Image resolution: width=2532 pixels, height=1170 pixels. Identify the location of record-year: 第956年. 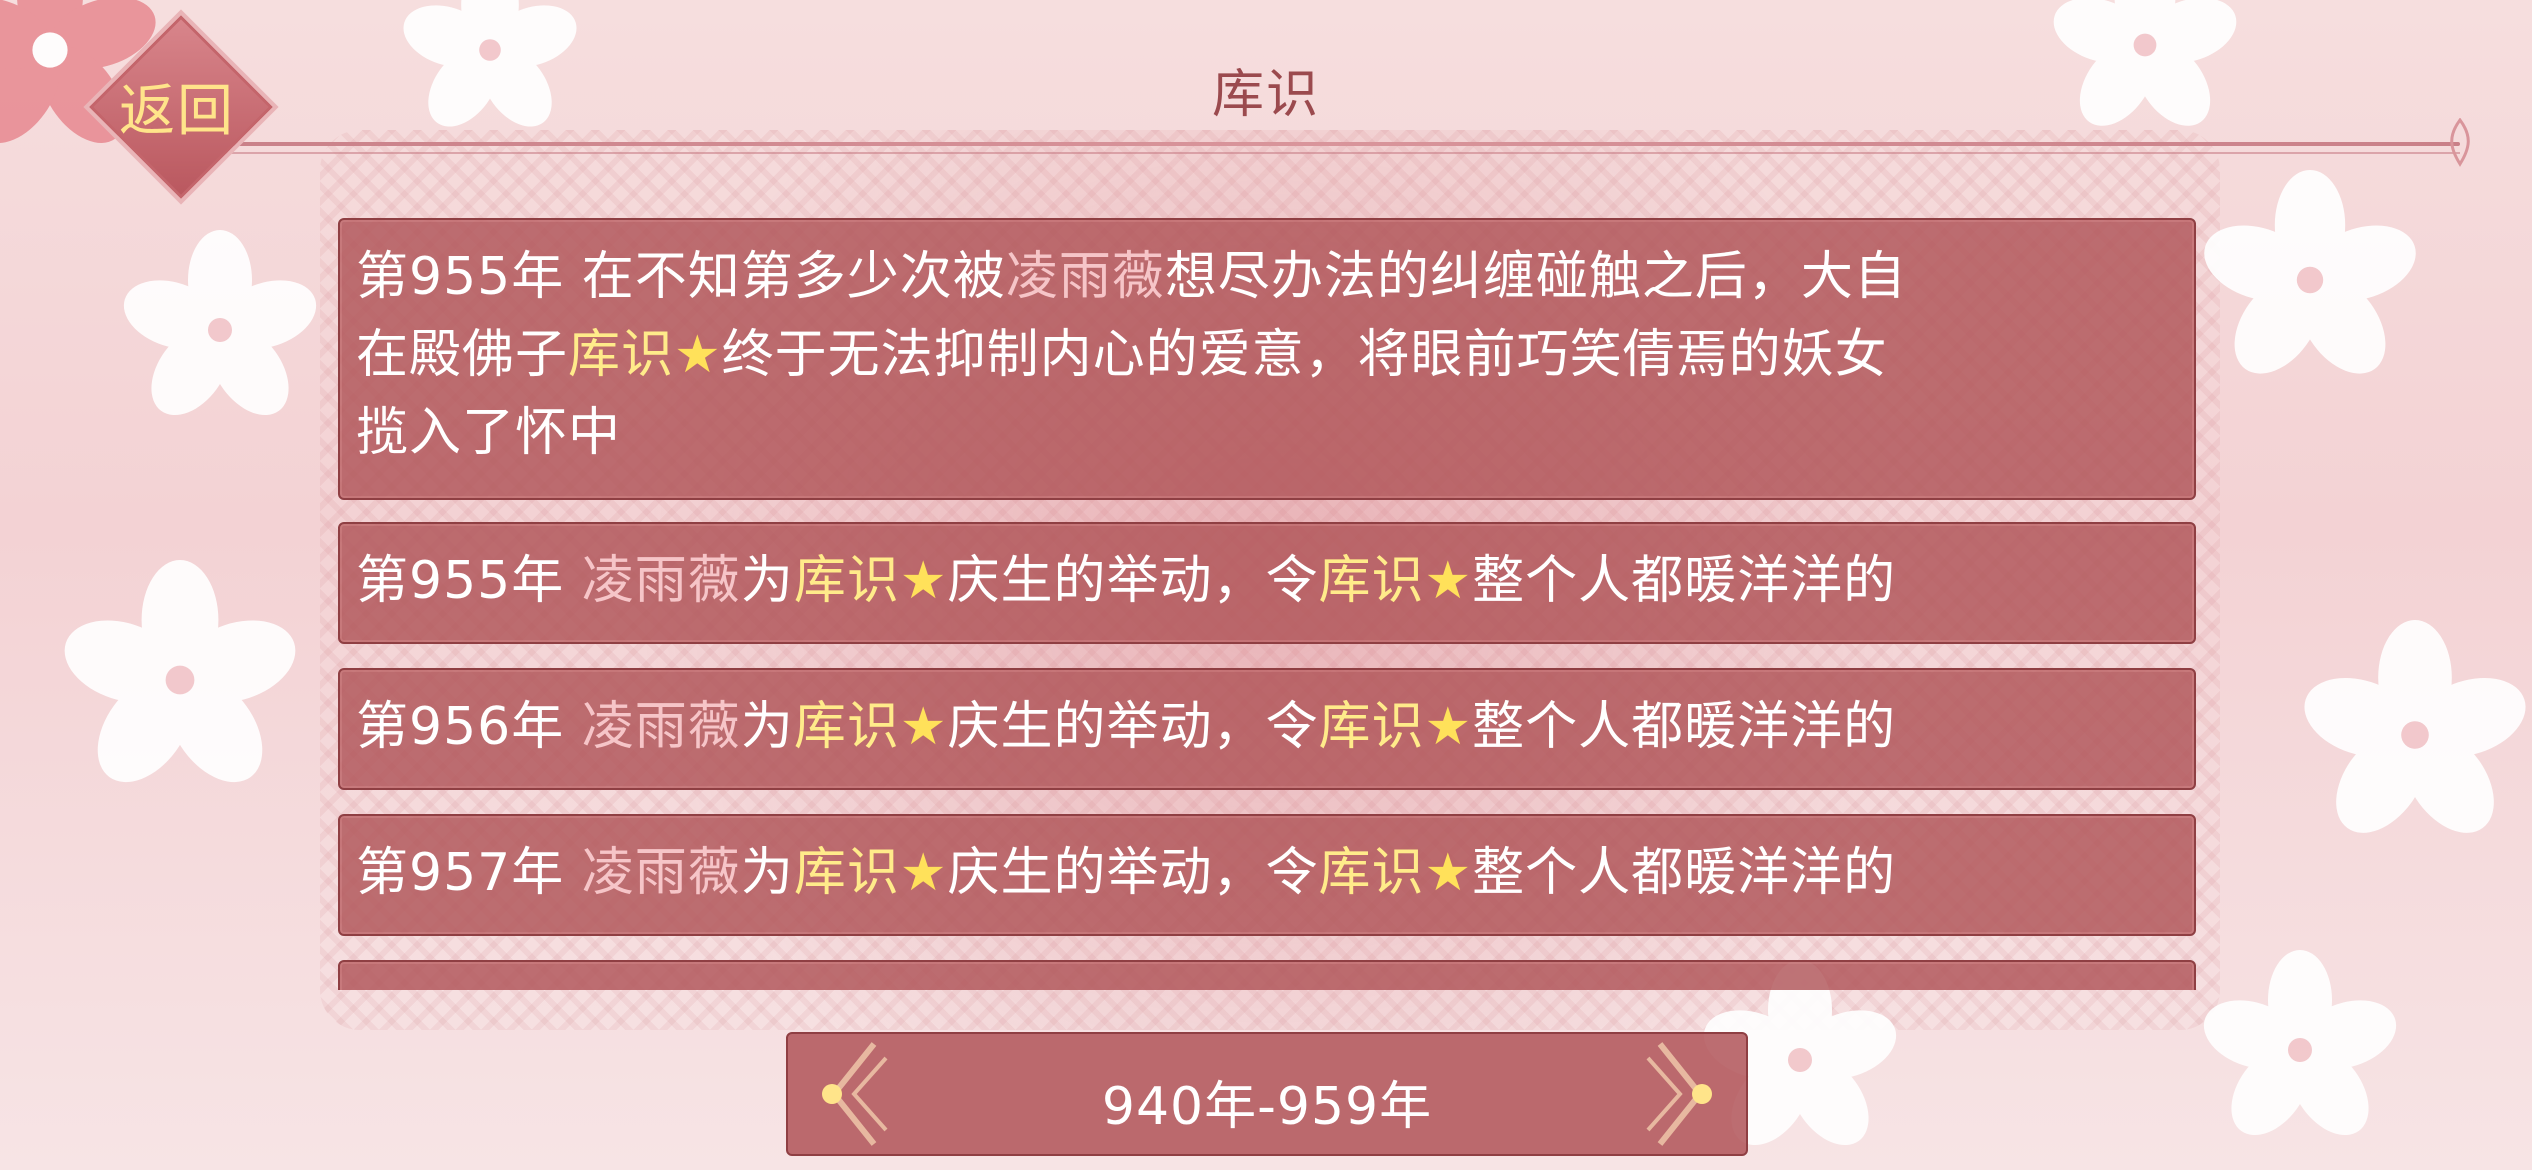
(460, 727).